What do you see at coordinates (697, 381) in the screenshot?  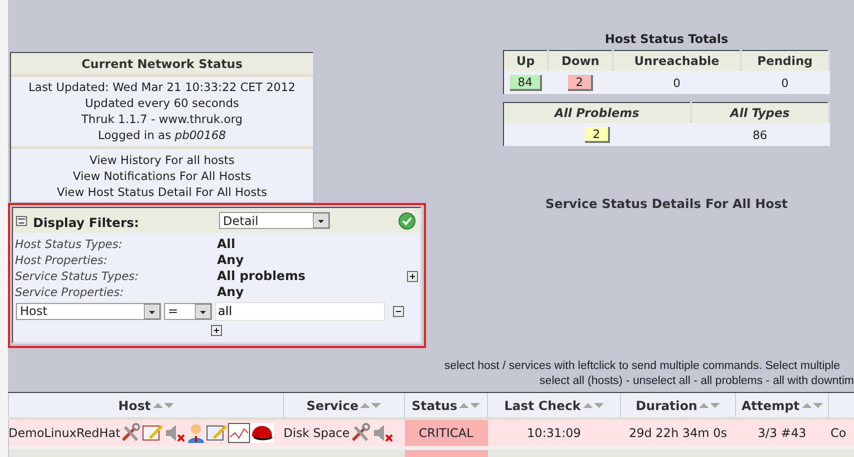 I see `hint-text: select all (hosts) - unselect all - all problems - all with downtim` at bounding box center [697, 381].